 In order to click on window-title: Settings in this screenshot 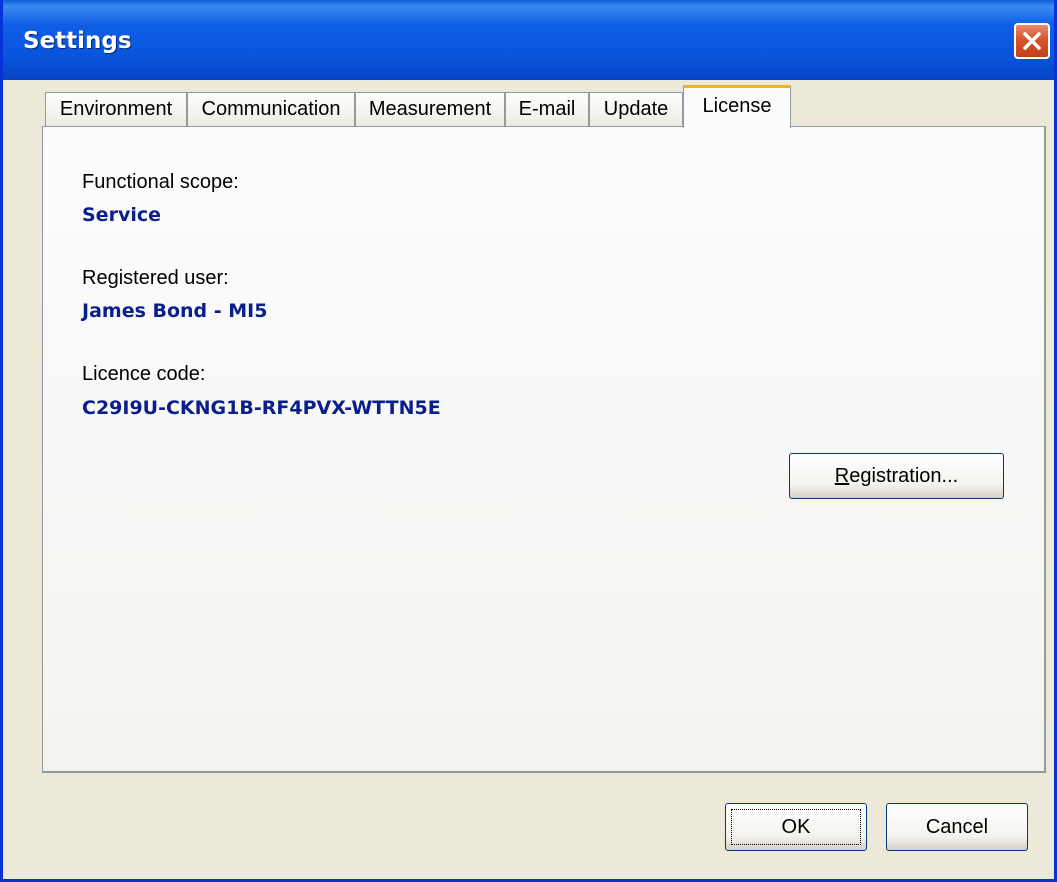, I will do `click(77, 41)`.